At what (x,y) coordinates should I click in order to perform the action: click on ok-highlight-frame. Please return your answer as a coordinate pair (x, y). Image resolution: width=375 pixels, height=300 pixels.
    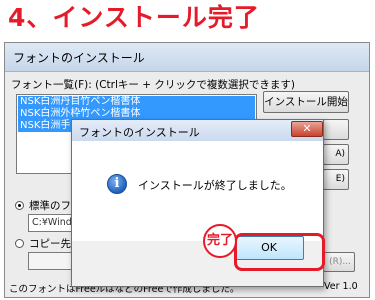
    Looking at the image, I should click on (279, 252).